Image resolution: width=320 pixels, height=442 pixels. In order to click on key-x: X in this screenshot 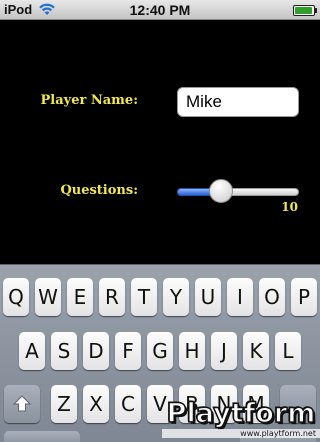, I will do `click(96, 404)`.